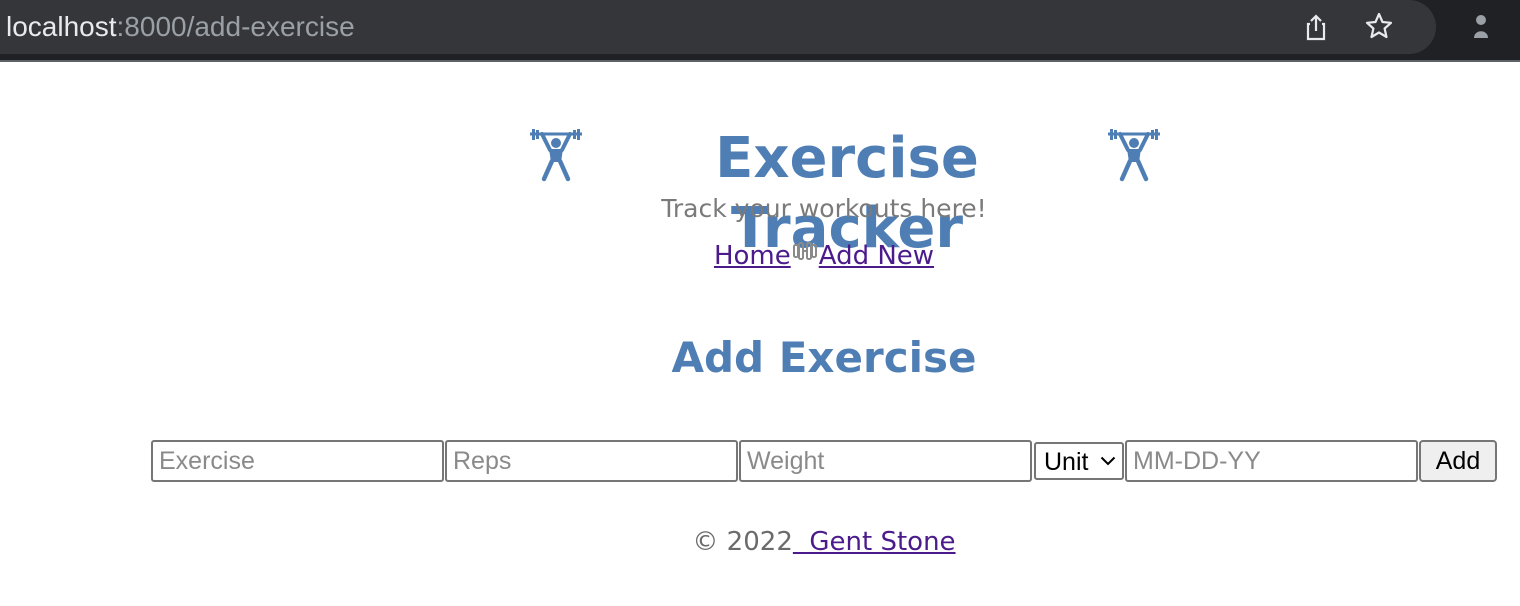 This screenshot has width=1520, height=606. Describe the element at coordinates (874, 542) in the screenshot. I see `author-link: Gent Stone` at that location.